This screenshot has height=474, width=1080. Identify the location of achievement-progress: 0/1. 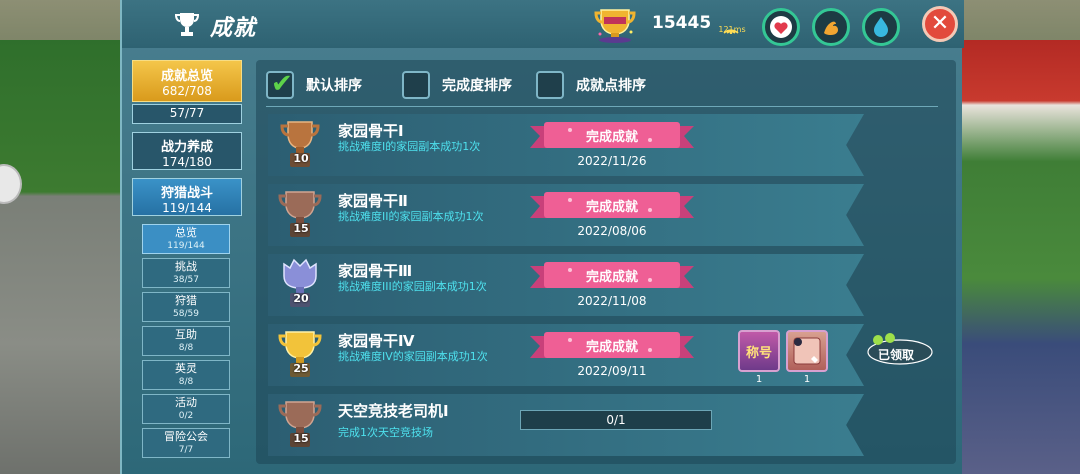
(616, 420).